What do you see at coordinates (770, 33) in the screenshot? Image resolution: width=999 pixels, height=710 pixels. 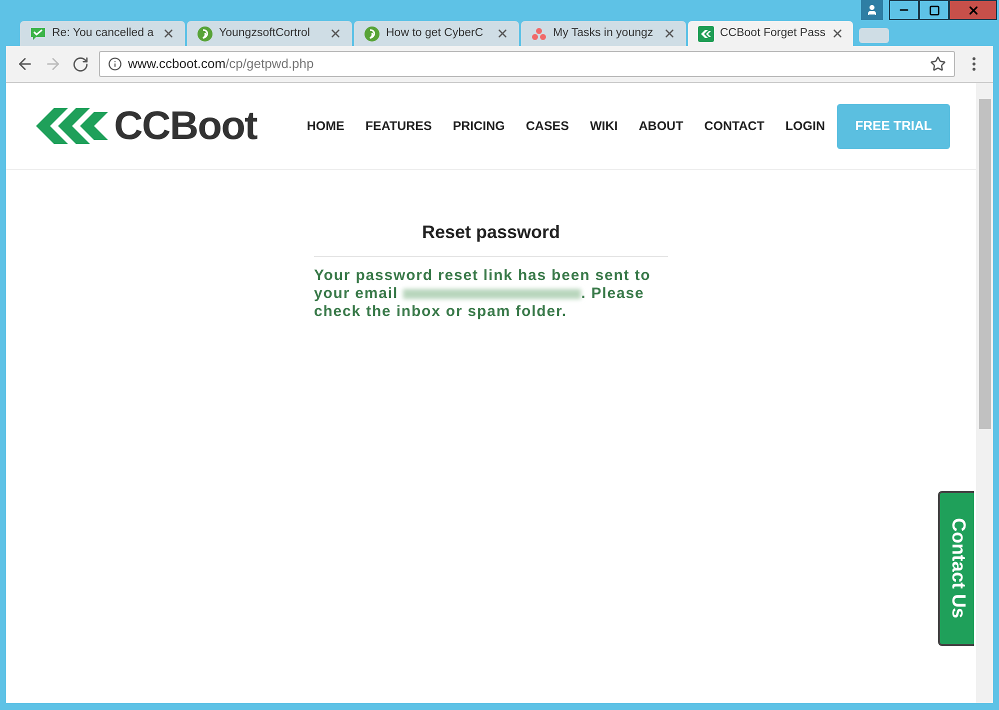 I see `browser-tab: CCBoot Forget Pass` at bounding box center [770, 33].